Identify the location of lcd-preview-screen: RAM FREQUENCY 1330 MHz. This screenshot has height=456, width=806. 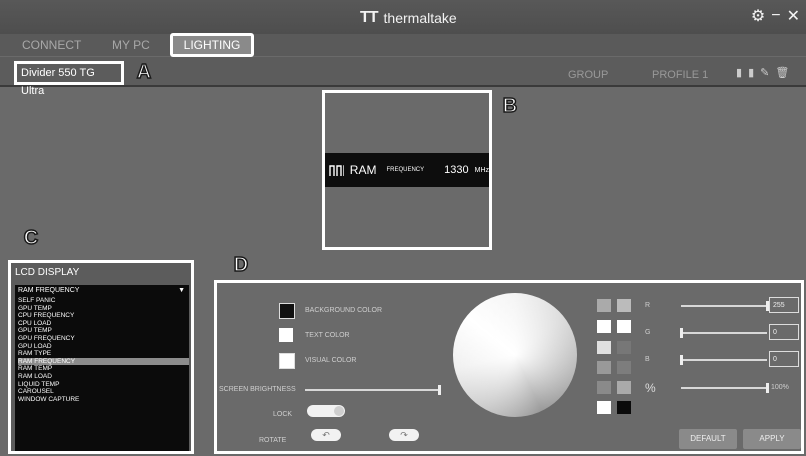
(407, 170).